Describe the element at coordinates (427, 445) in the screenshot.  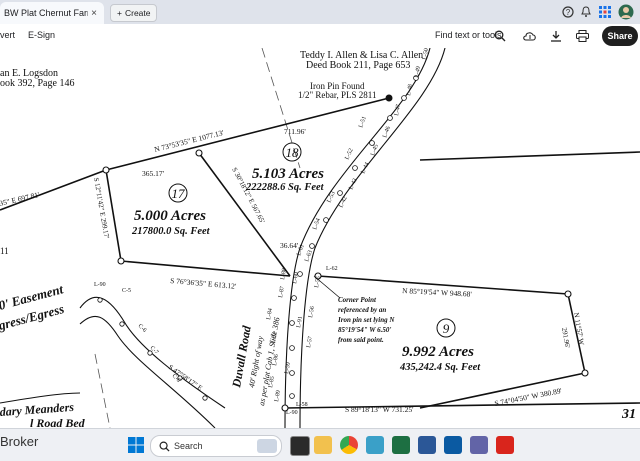
I see `word-icon` at that location.